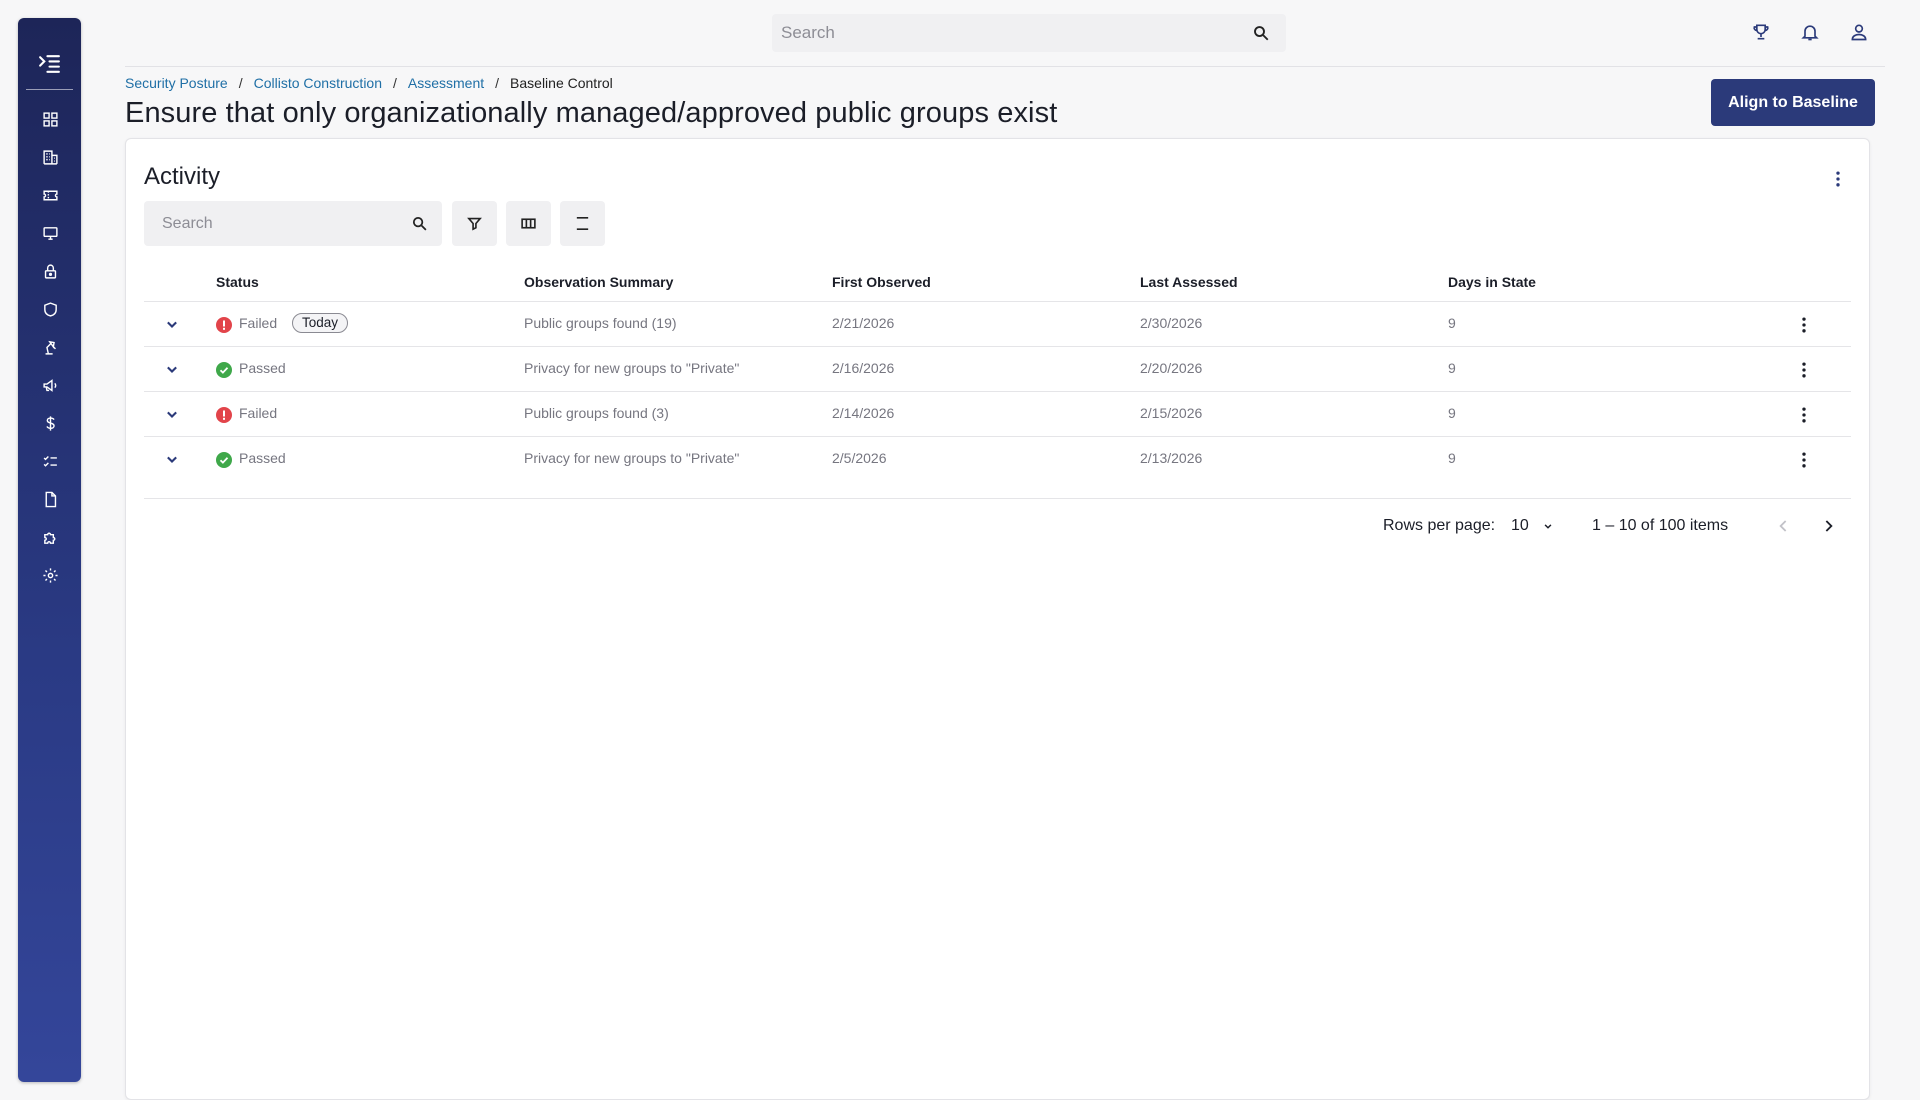 The width and height of the screenshot is (1920, 1100). I want to click on last-assessed: 2/13/2026, so click(1171, 458).